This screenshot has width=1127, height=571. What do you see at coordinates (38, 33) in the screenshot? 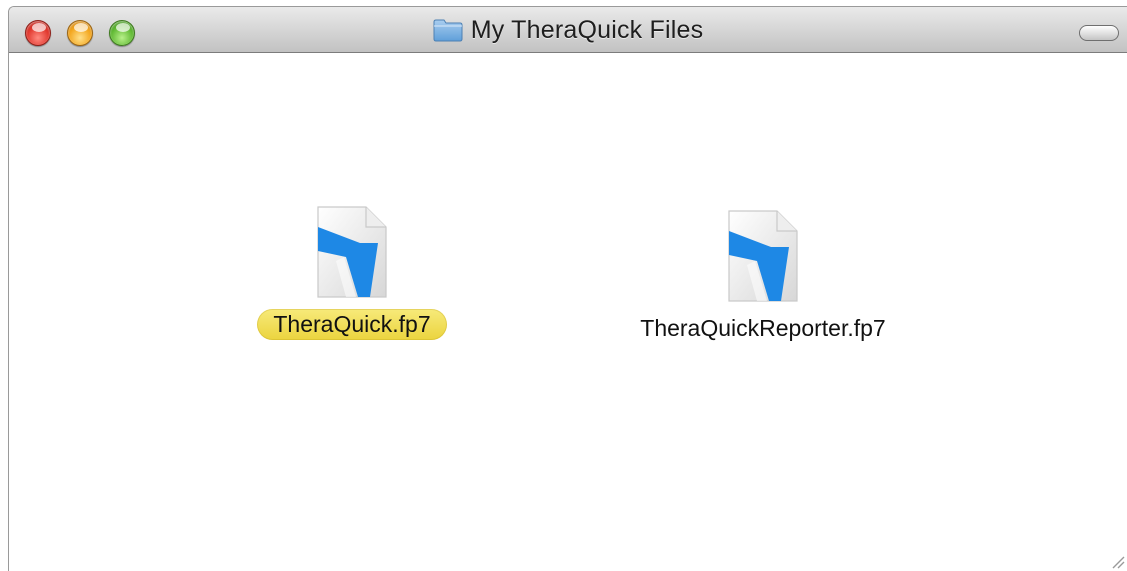
I see `close-button` at bounding box center [38, 33].